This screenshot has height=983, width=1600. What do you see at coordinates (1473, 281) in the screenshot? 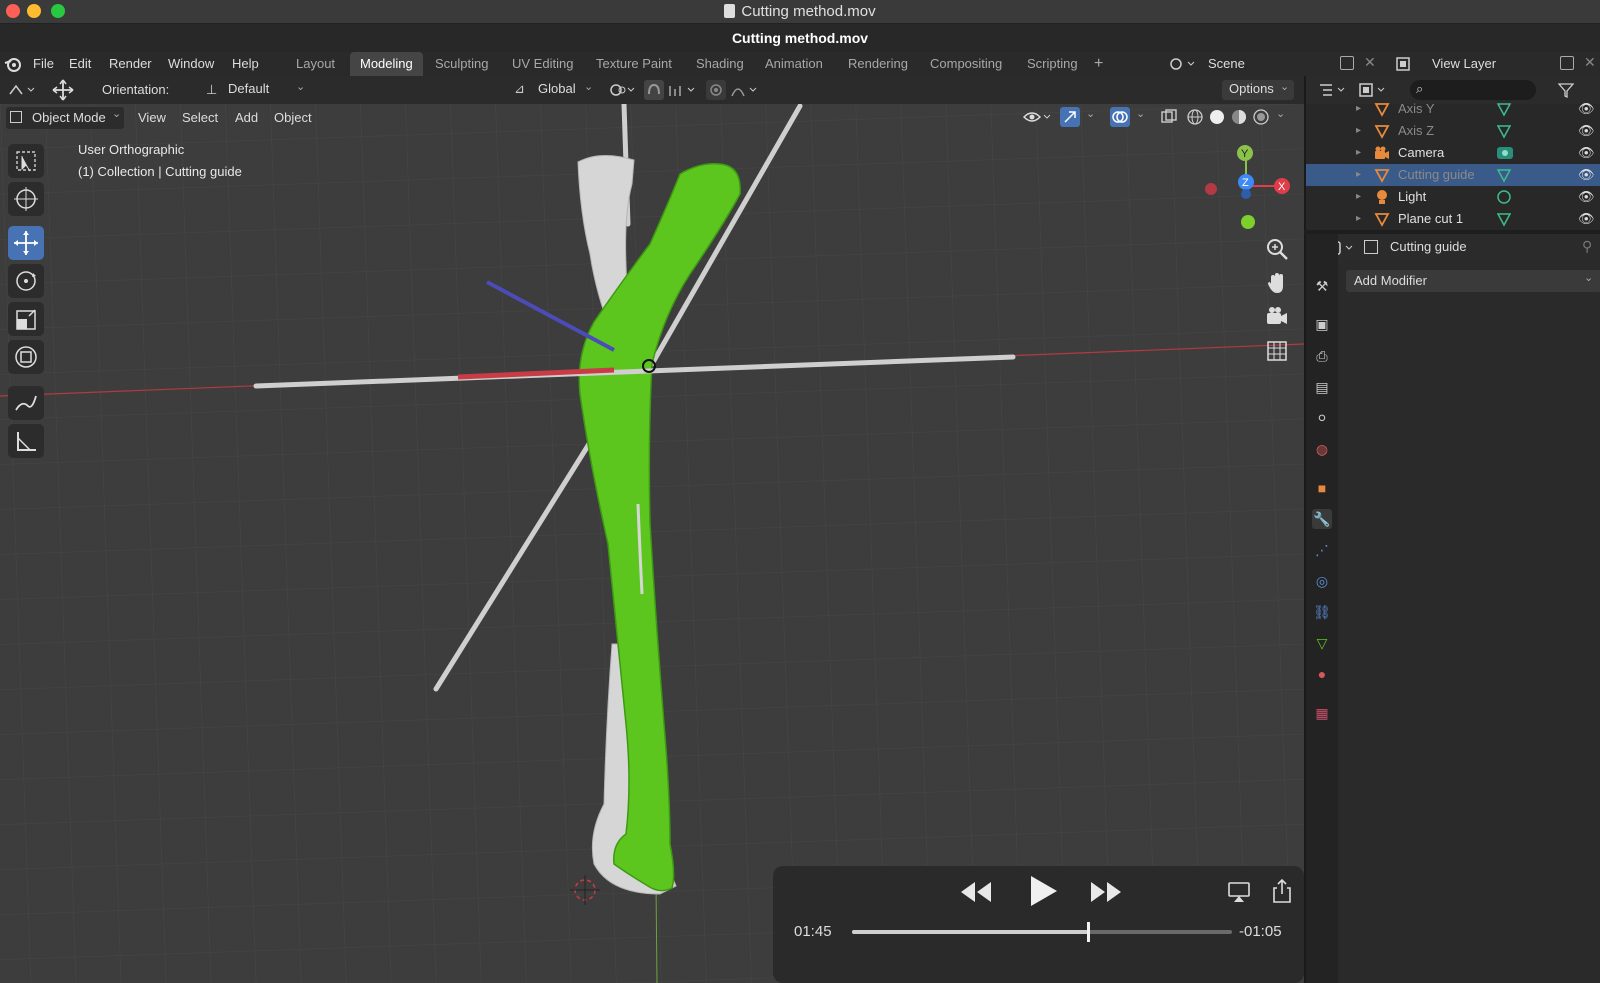
I see `add-modifier-dropdown: Add Modifier ⌄` at bounding box center [1473, 281].